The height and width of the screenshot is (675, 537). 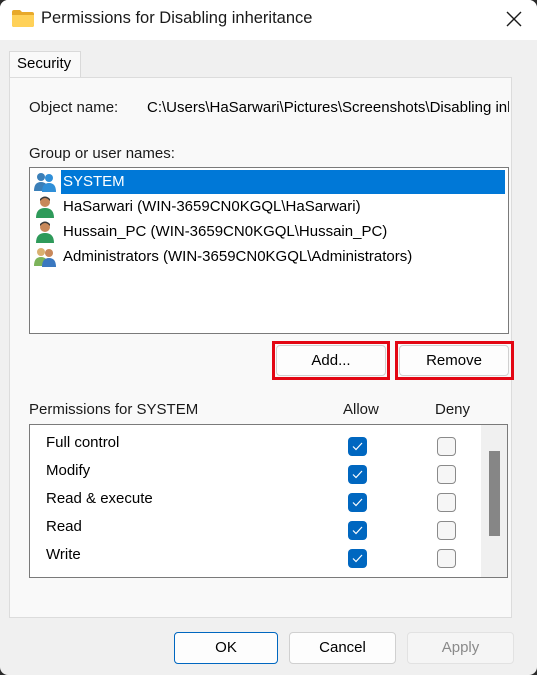 I want to click on title-bar: Permissions for Disabling inheritance, so click(x=268, y=20).